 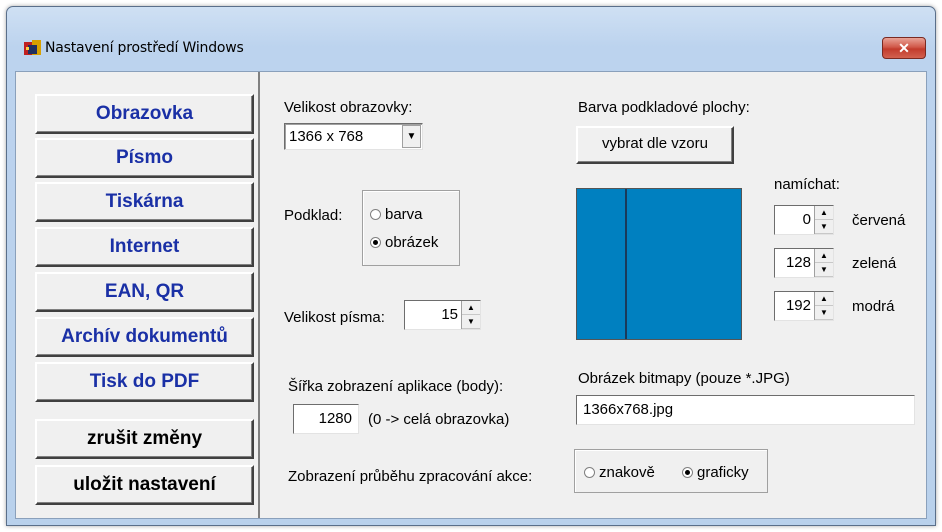 What do you see at coordinates (326, 419) in the screenshot?
I see `app-width-input: 1280` at bounding box center [326, 419].